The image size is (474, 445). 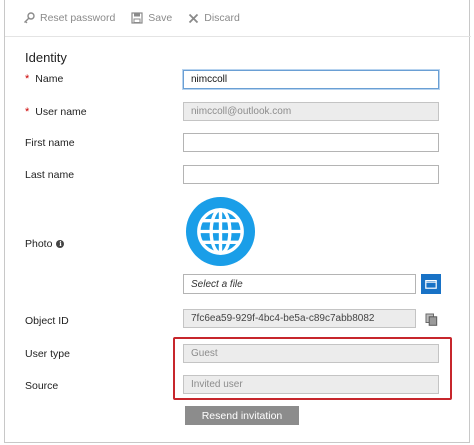 What do you see at coordinates (29, 18) in the screenshot?
I see `key-icon` at bounding box center [29, 18].